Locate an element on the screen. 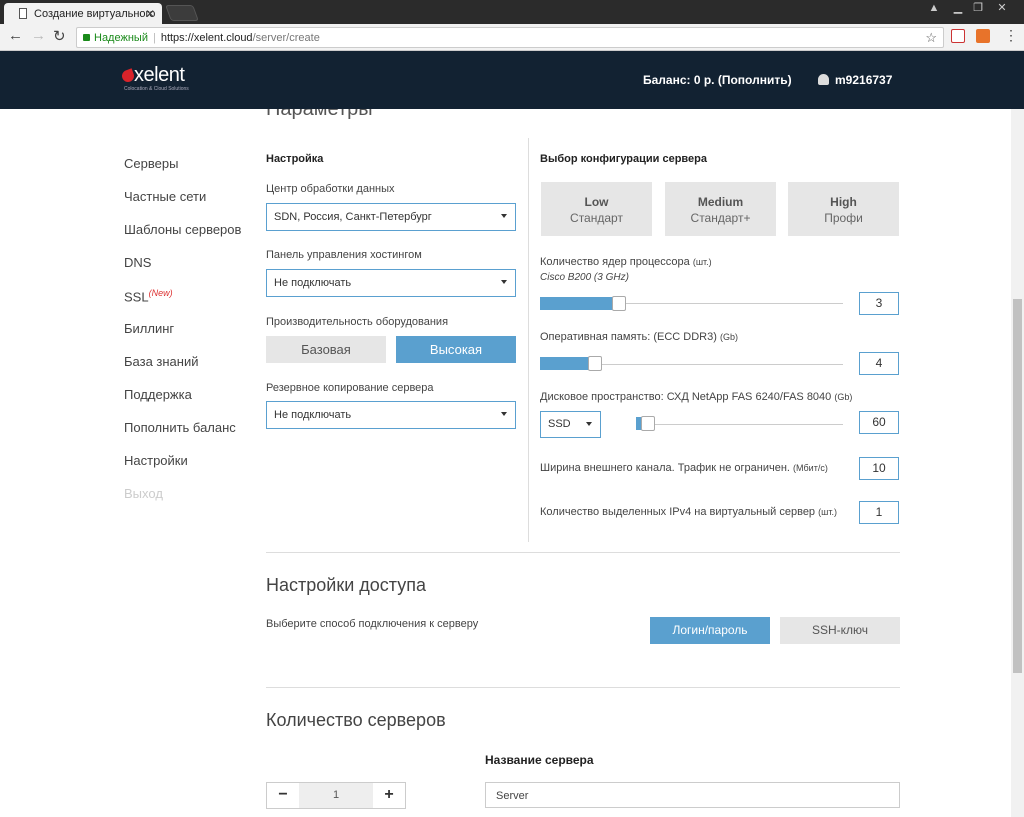  ram-label: Оперативная память: (ECC DDR3) (Gb) is located at coordinates (639, 337).